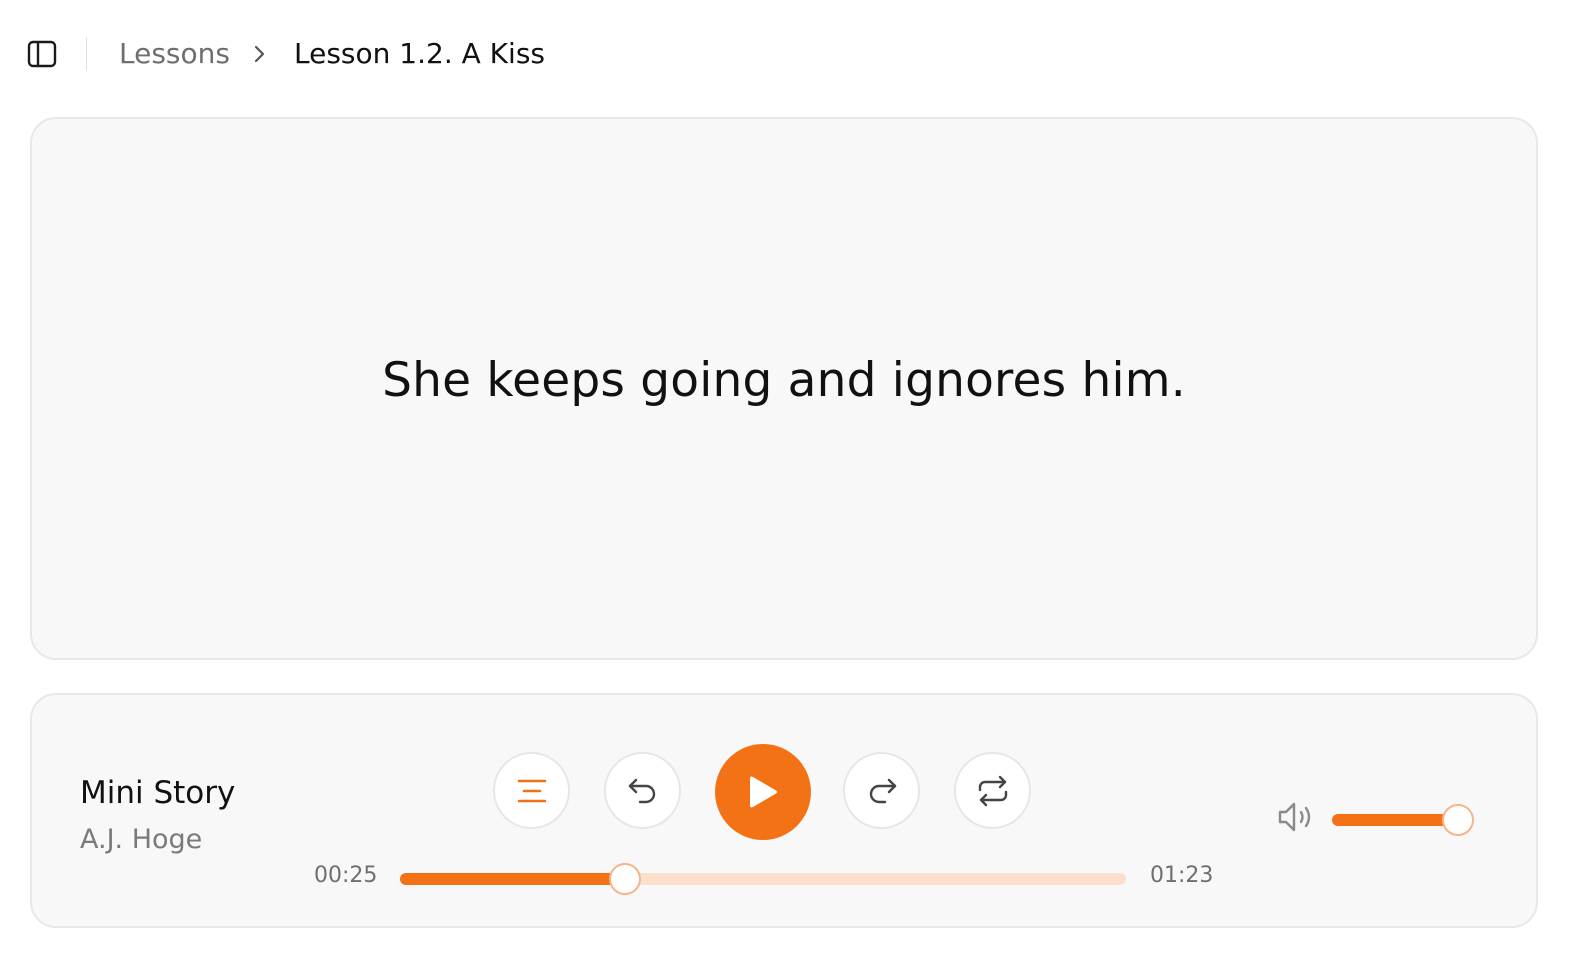  I want to click on rewind-button, so click(642, 790).